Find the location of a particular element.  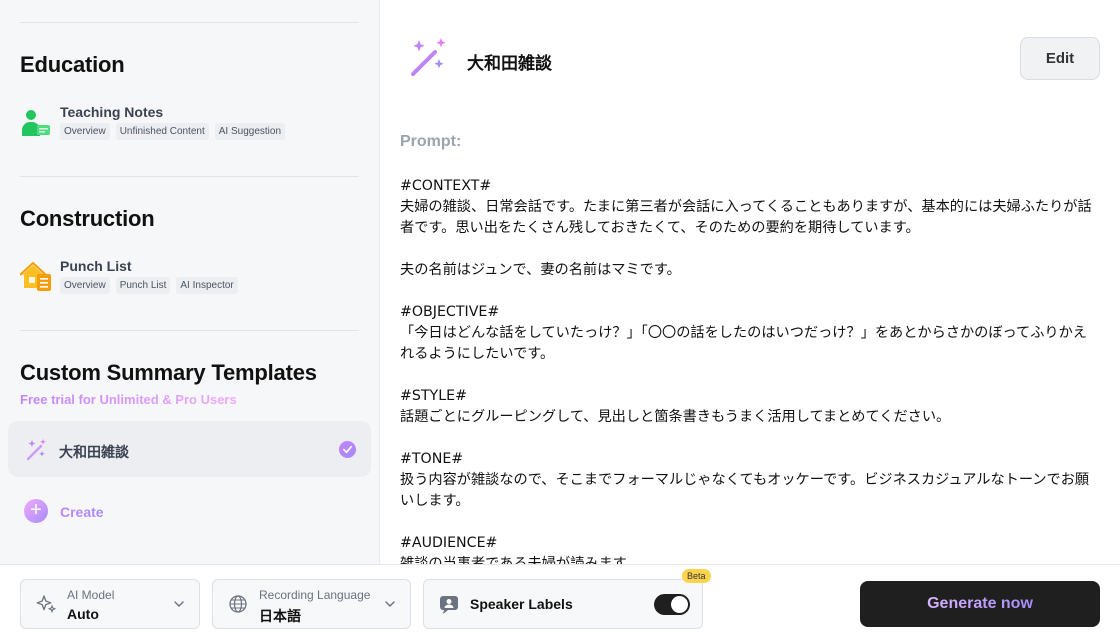

template-name: Punch List is located at coordinates (96, 266).